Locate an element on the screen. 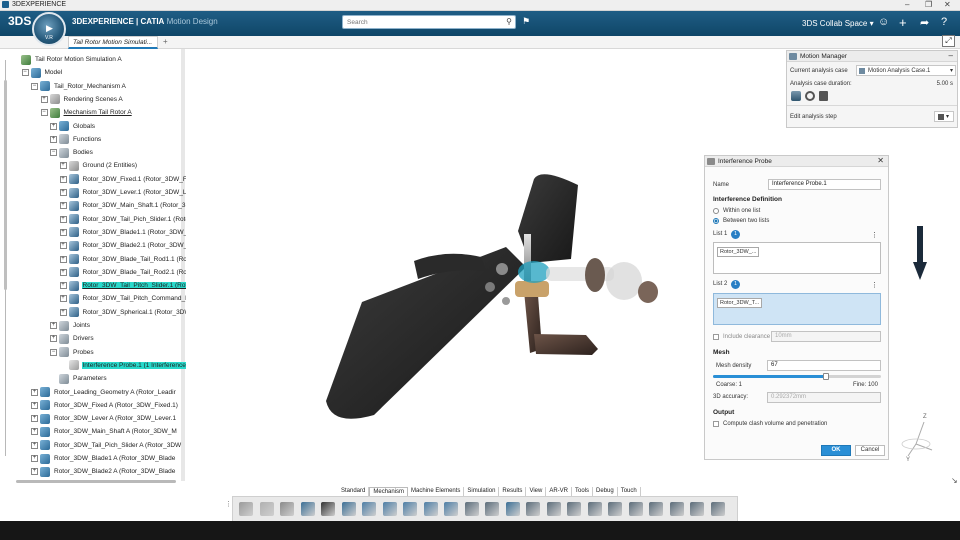  close-dialog-button: ✕ is located at coordinates (880, 160).